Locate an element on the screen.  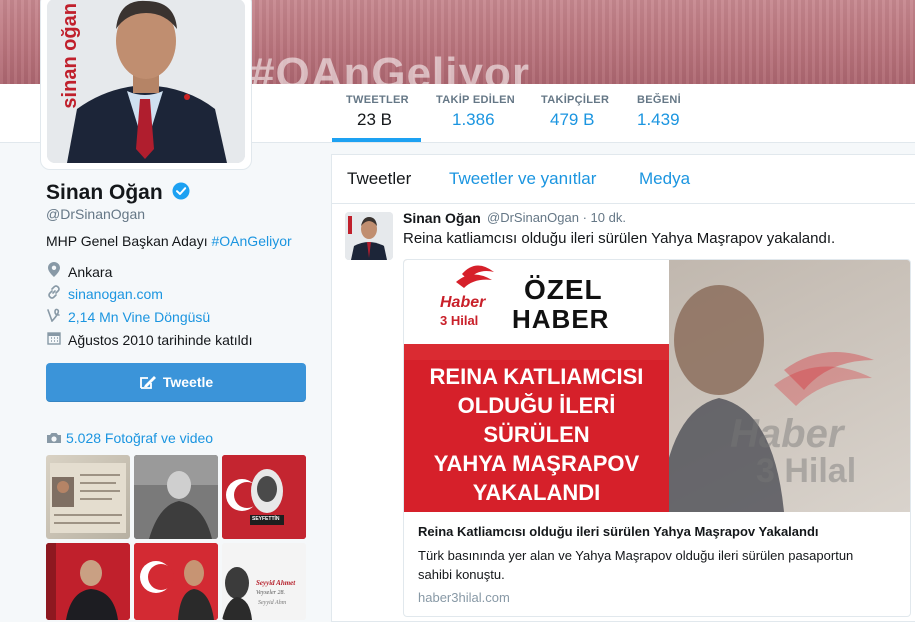
tweet-button-label: Tweetle is located at coordinates (188, 382).